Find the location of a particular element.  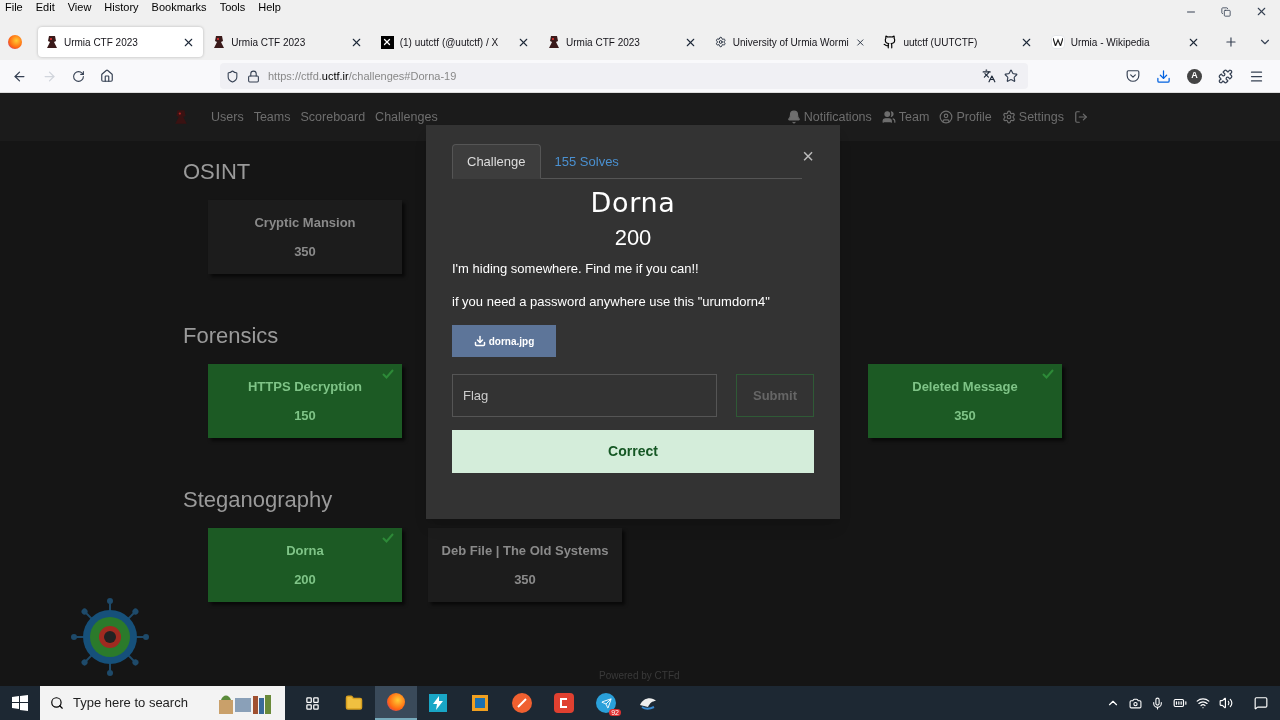

shield-icon is located at coordinates (232, 76).